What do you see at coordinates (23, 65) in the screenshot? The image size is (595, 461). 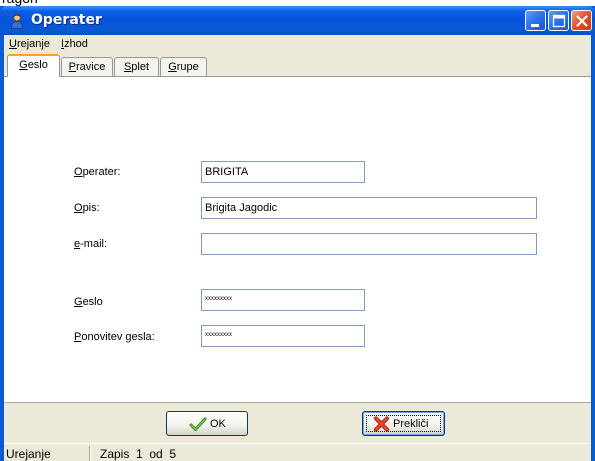 I see `tab-geslo-accesskey: G` at bounding box center [23, 65].